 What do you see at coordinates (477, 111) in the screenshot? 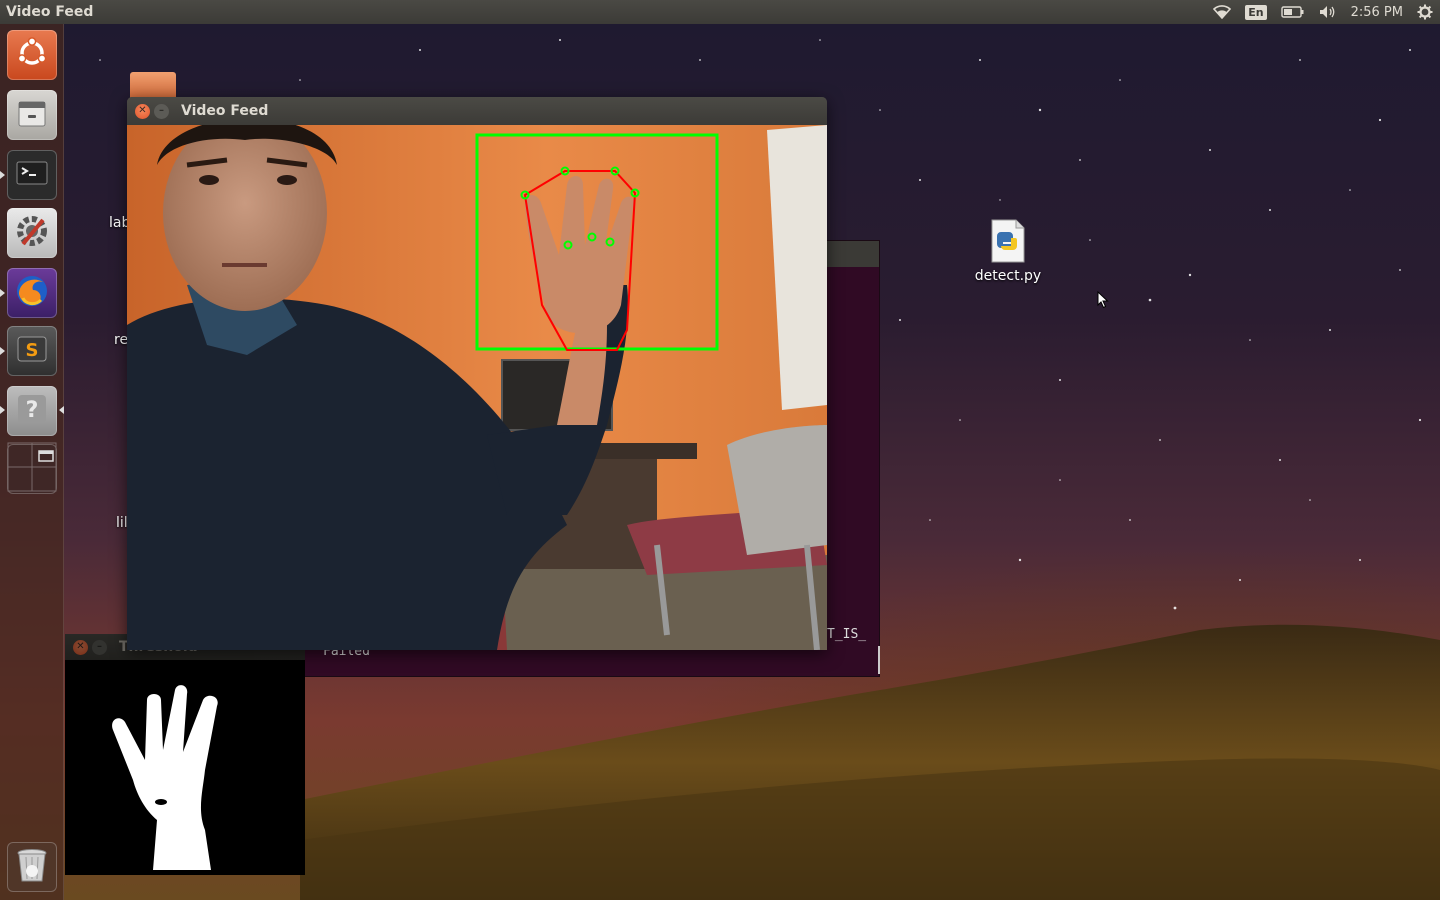
I see `video-feed-titlebar: ✕ – Video Feed` at bounding box center [477, 111].